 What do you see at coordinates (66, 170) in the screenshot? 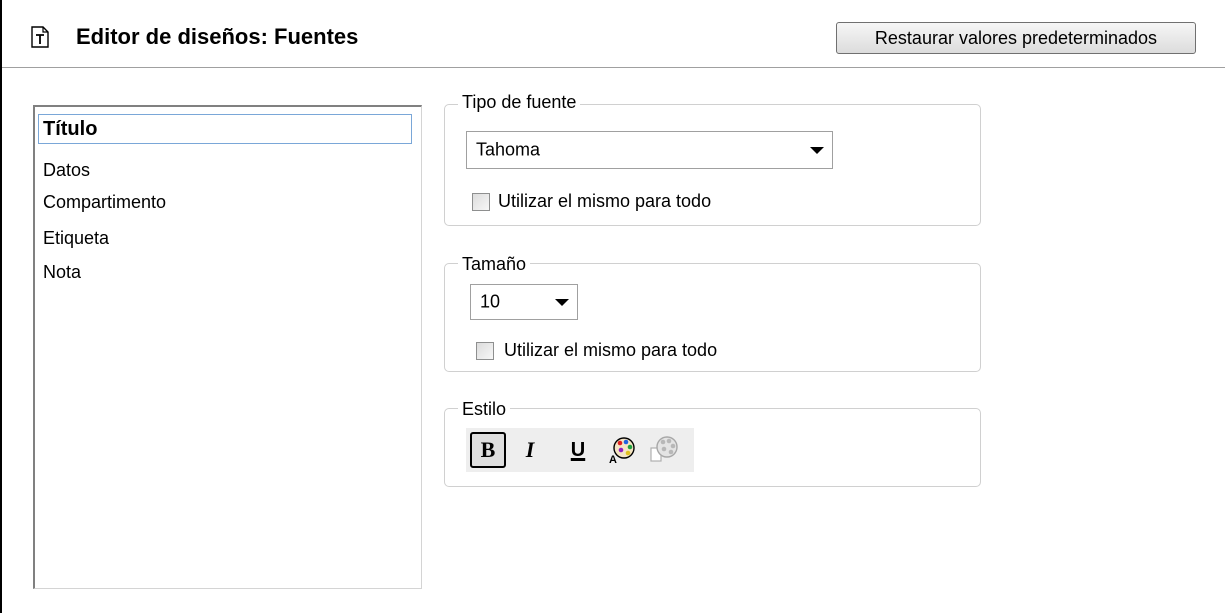
I see `list-item-datos: Datos` at bounding box center [66, 170].